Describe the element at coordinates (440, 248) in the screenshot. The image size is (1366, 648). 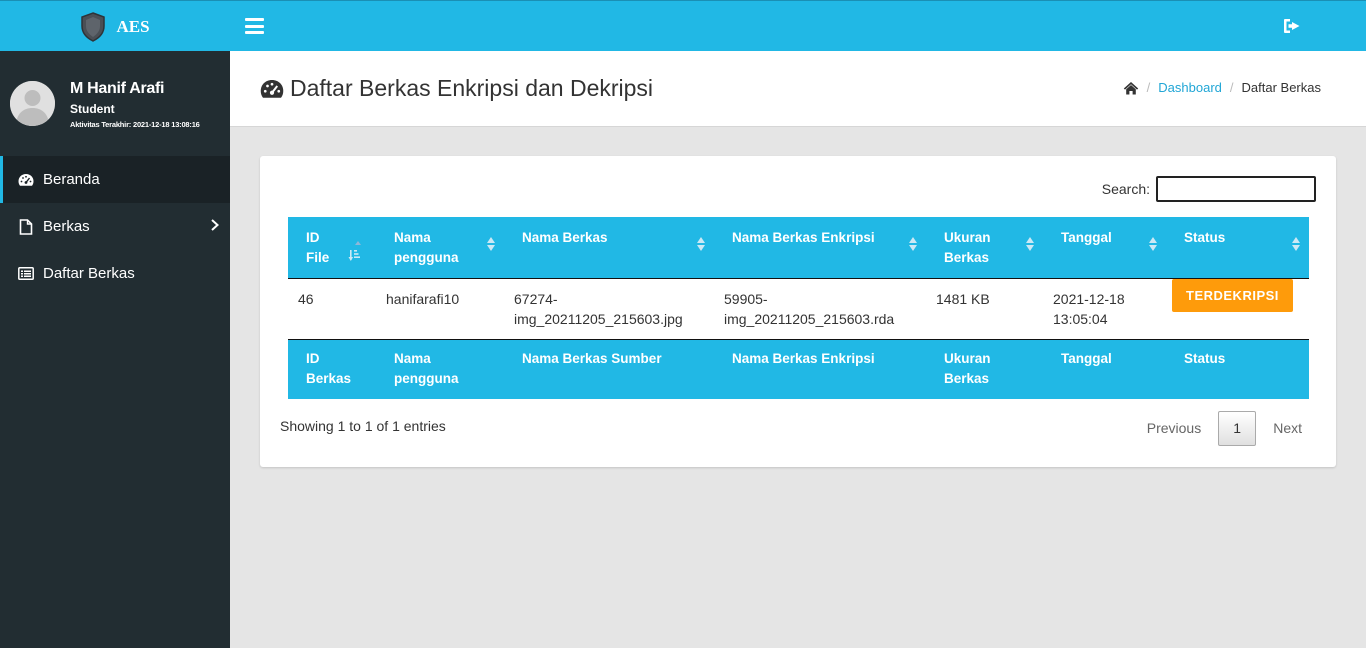
I see `column-header-nama-pengguna: Nama pengguna` at that location.